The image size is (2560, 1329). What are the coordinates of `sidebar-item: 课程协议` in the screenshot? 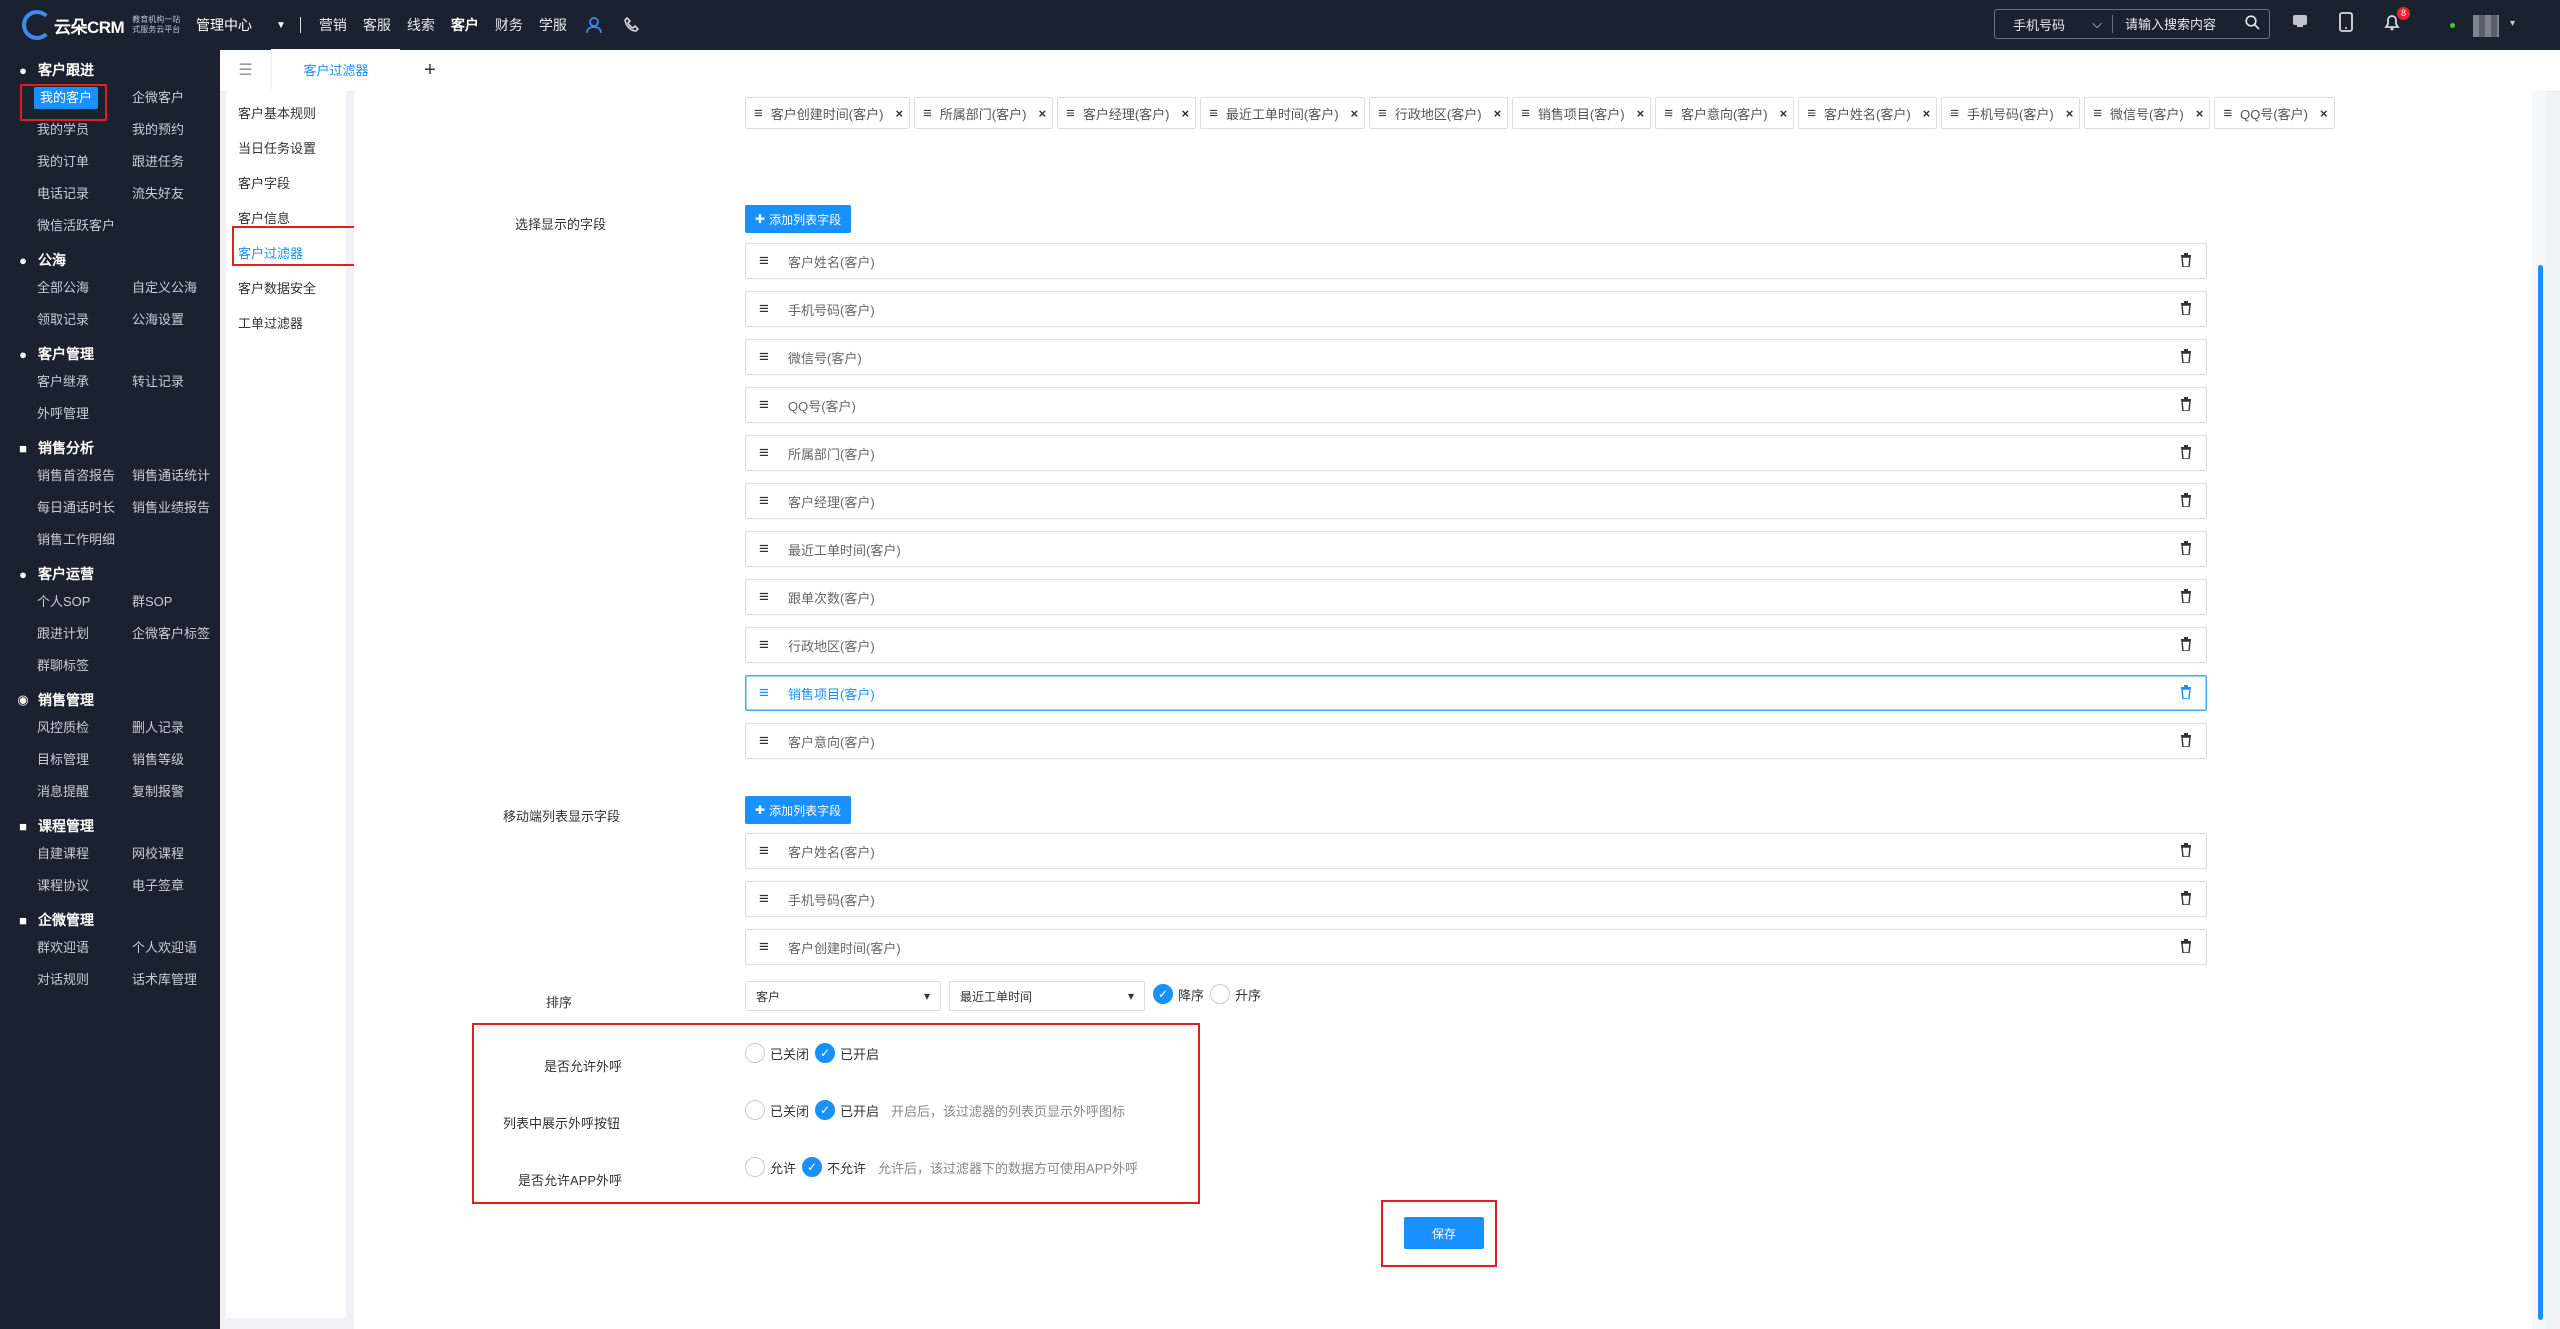 It's located at (84, 886).